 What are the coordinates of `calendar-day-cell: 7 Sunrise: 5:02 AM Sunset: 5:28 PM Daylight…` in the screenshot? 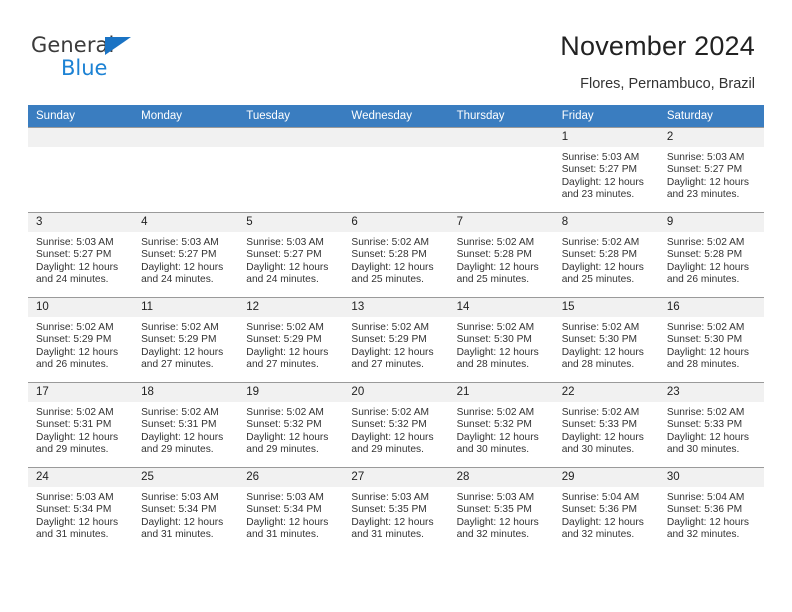 It's located at (501, 255).